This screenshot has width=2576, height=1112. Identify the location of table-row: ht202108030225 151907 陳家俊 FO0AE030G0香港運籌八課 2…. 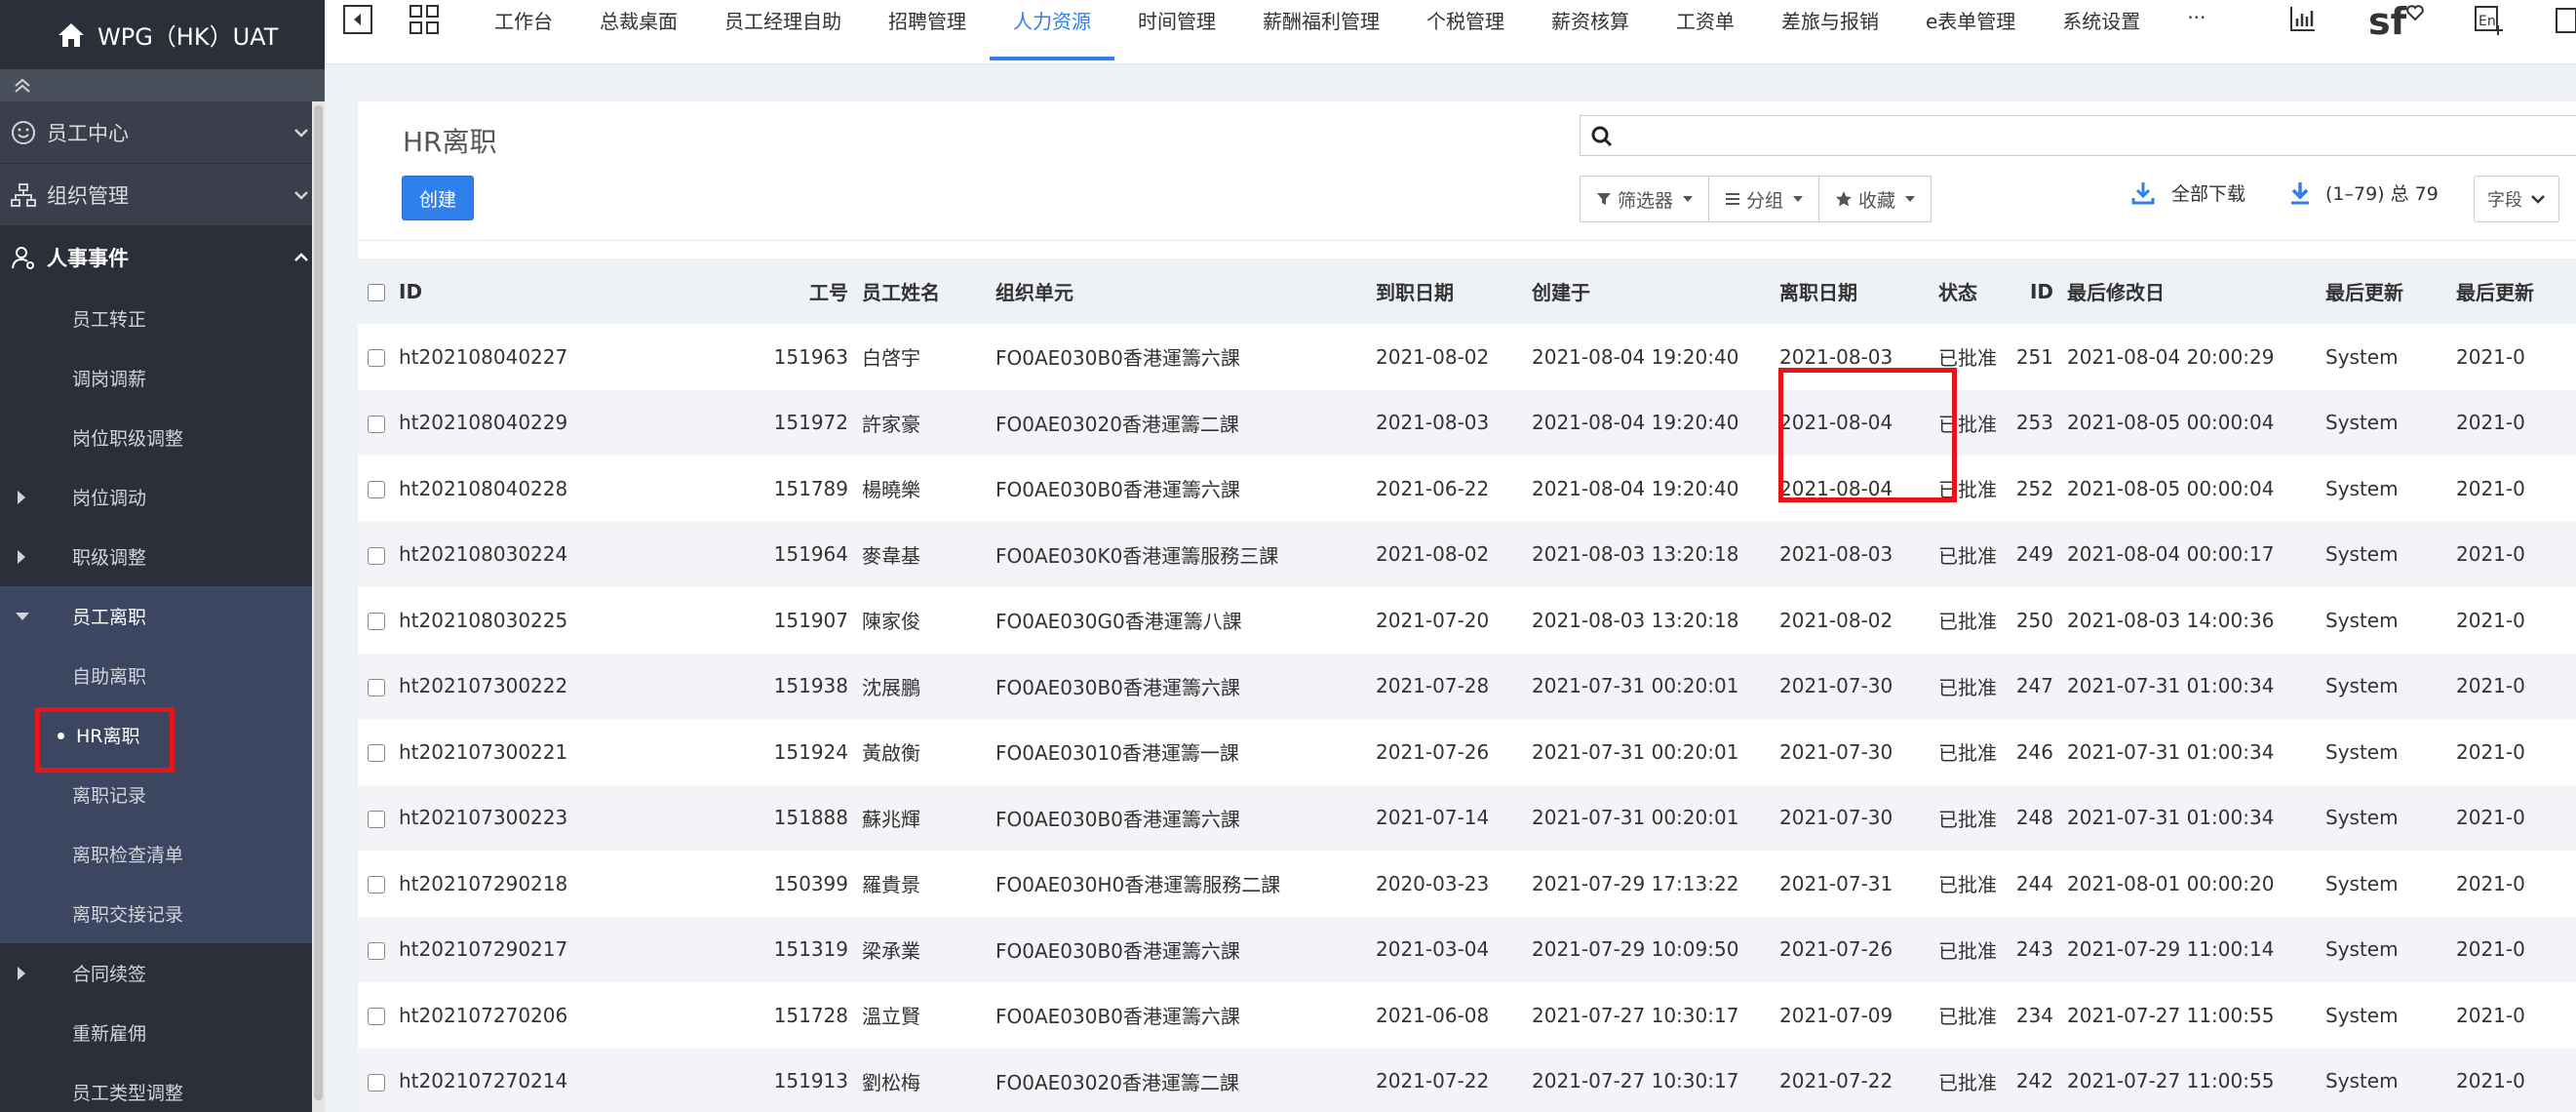
(1467, 621).